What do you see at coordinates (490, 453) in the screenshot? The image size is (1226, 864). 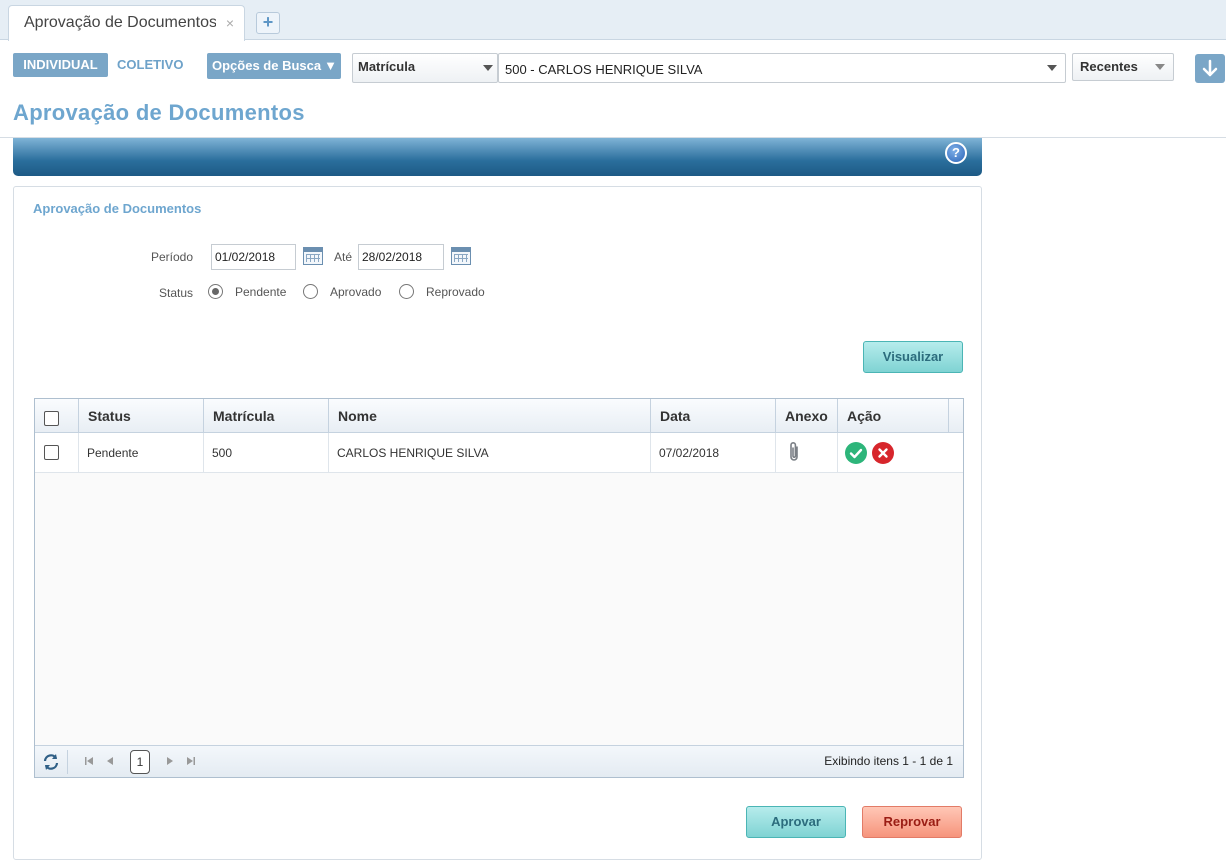 I see `cell-nome: CARLOS HENRIQUE SILVA` at bounding box center [490, 453].